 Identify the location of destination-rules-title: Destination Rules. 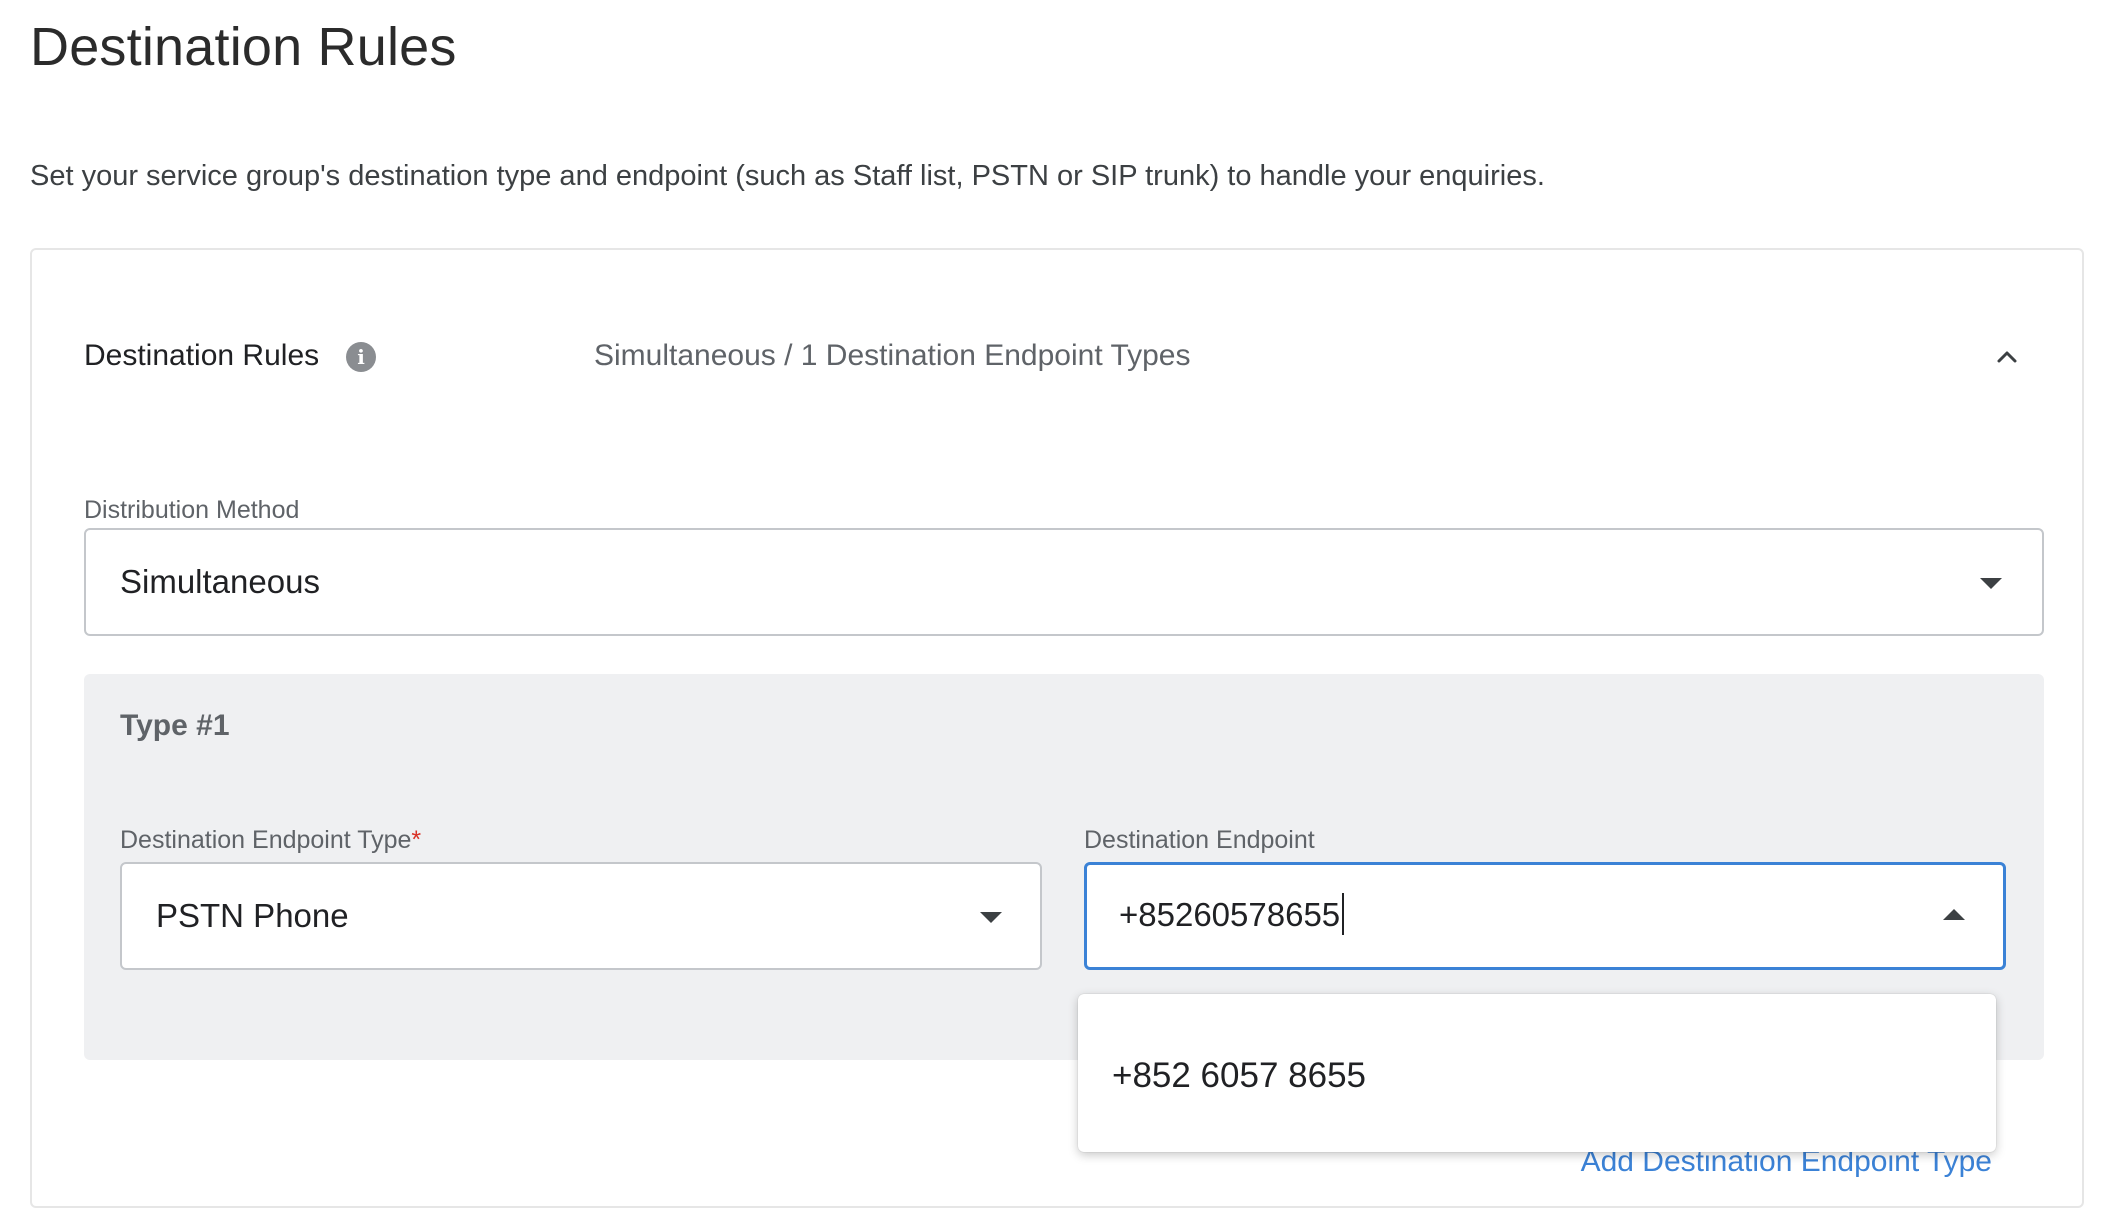
(202, 355).